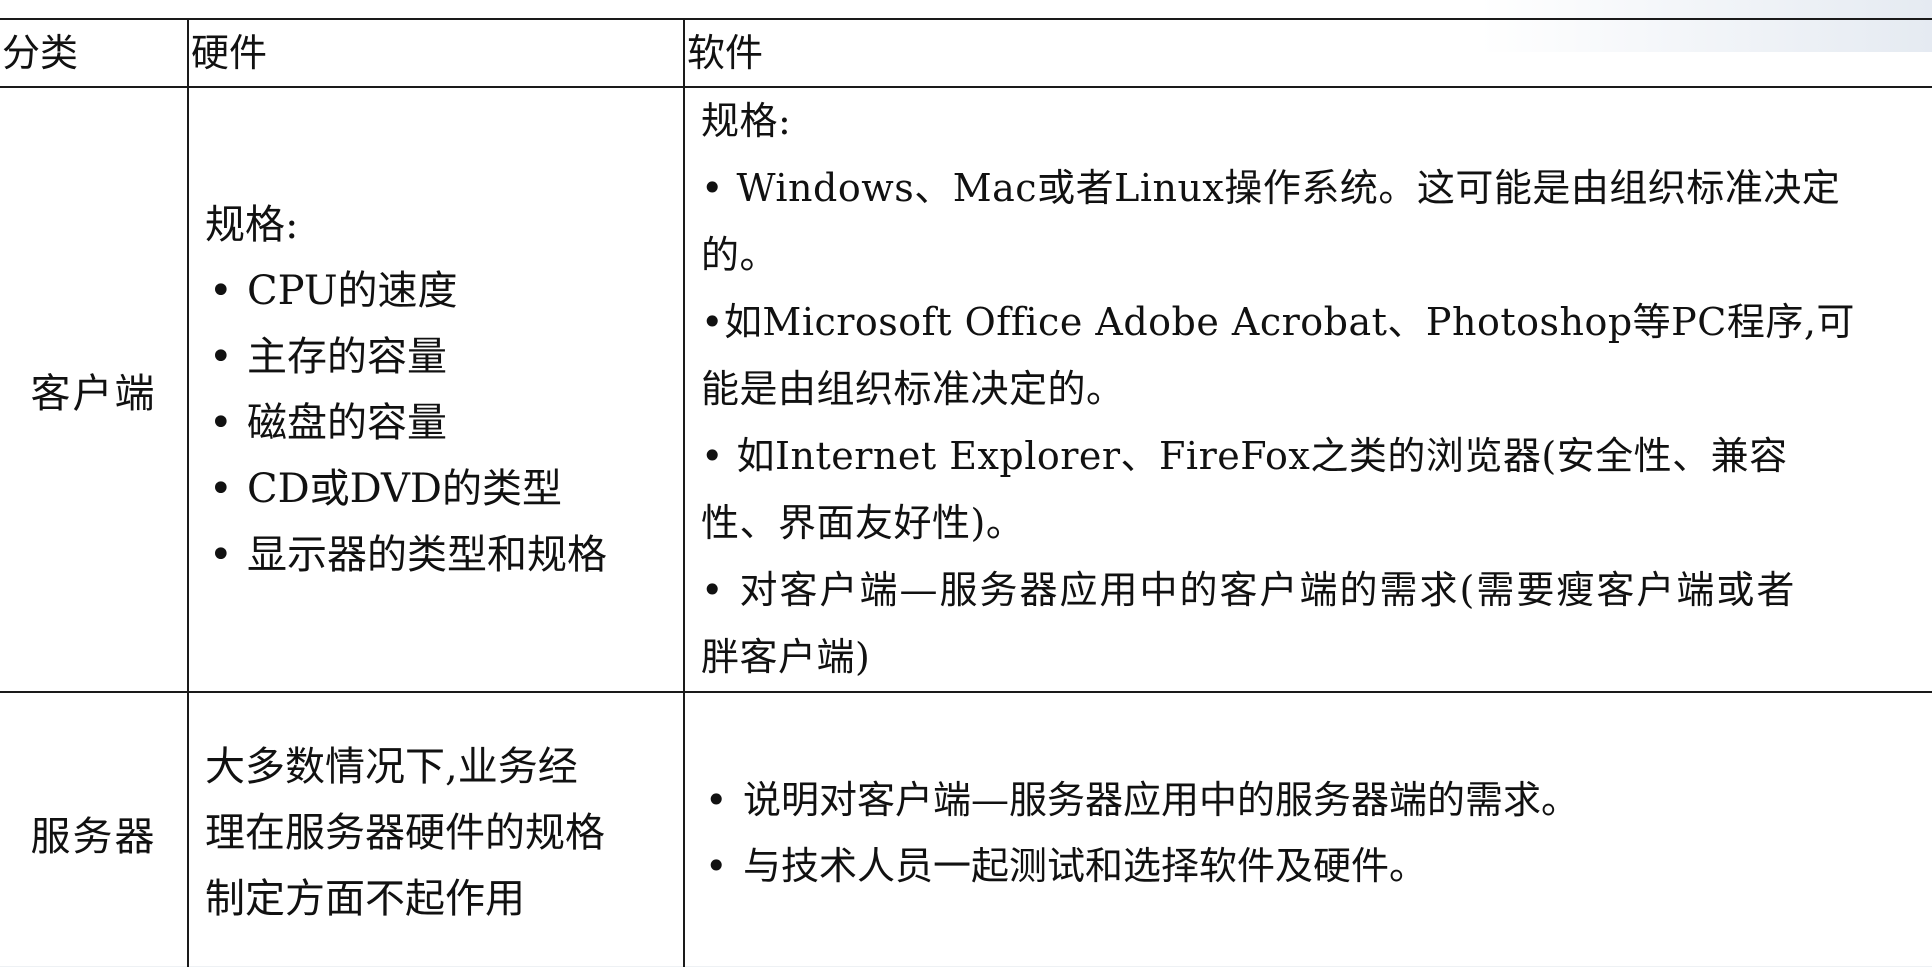 The height and width of the screenshot is (967, 1932). What do you see at coordinates (863, 523) in the screenshot?
I see `list-item-continuation: 性、界面友好性)。` at bounding box center [863, 523].